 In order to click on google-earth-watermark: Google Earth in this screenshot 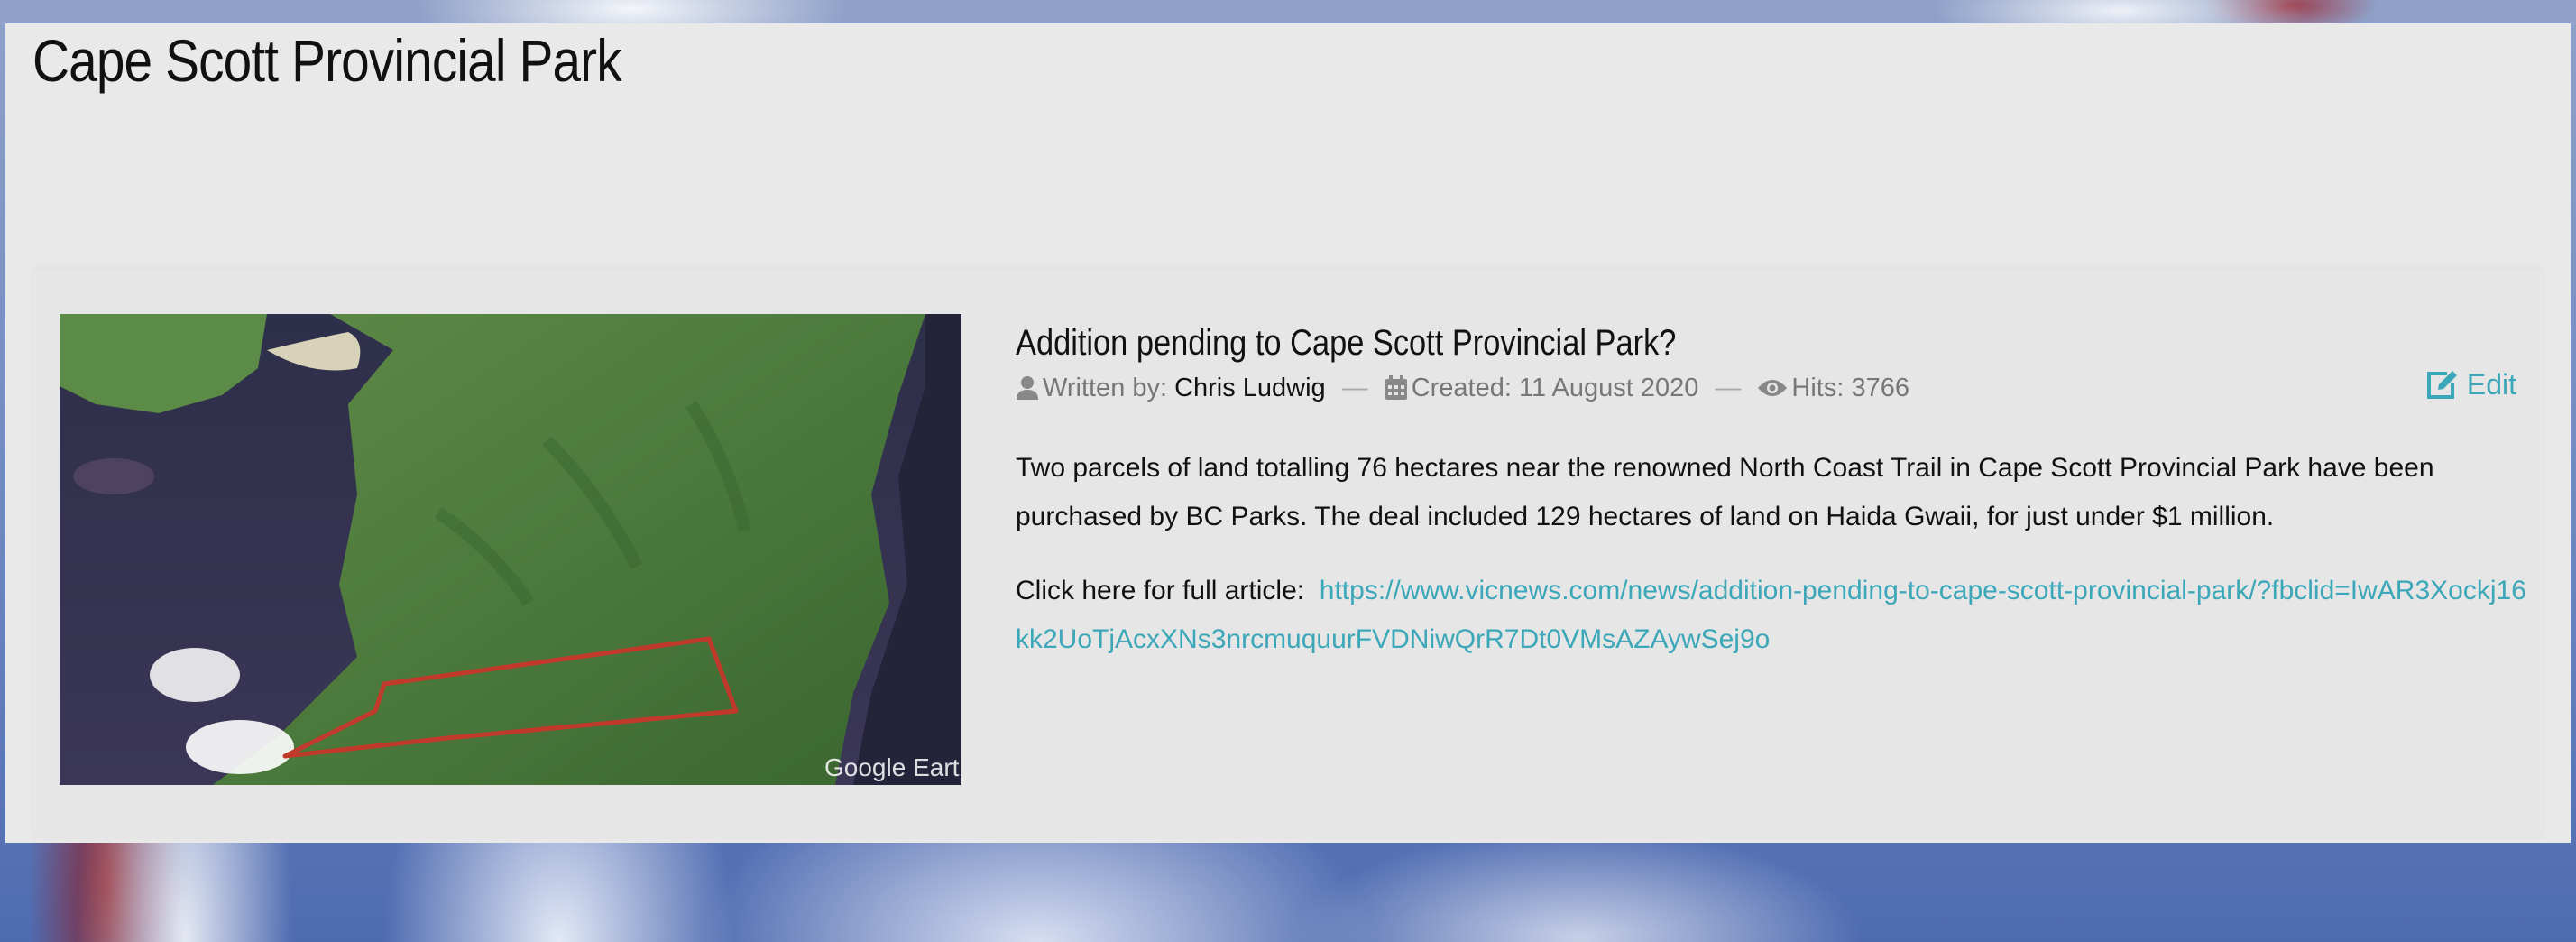, I will do `click(892, 767)`.